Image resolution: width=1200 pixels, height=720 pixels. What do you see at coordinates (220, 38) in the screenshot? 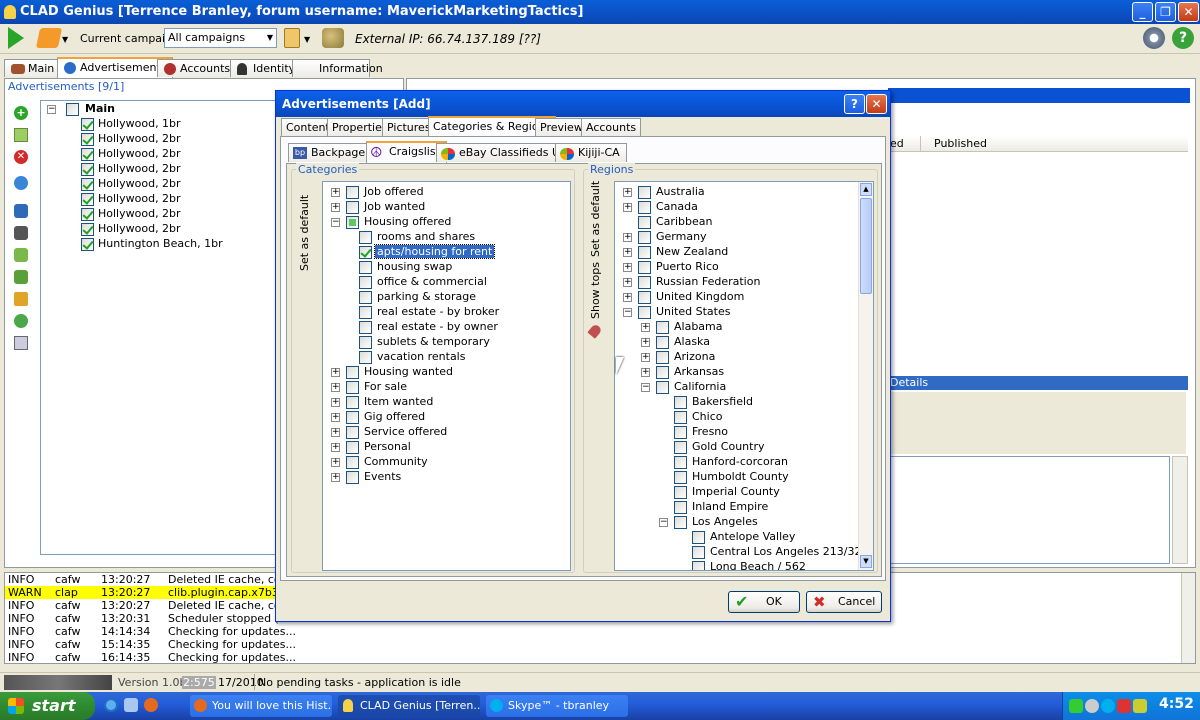
I see `campaign-select: All campaigns ▼` at bounding box center [220, 38].